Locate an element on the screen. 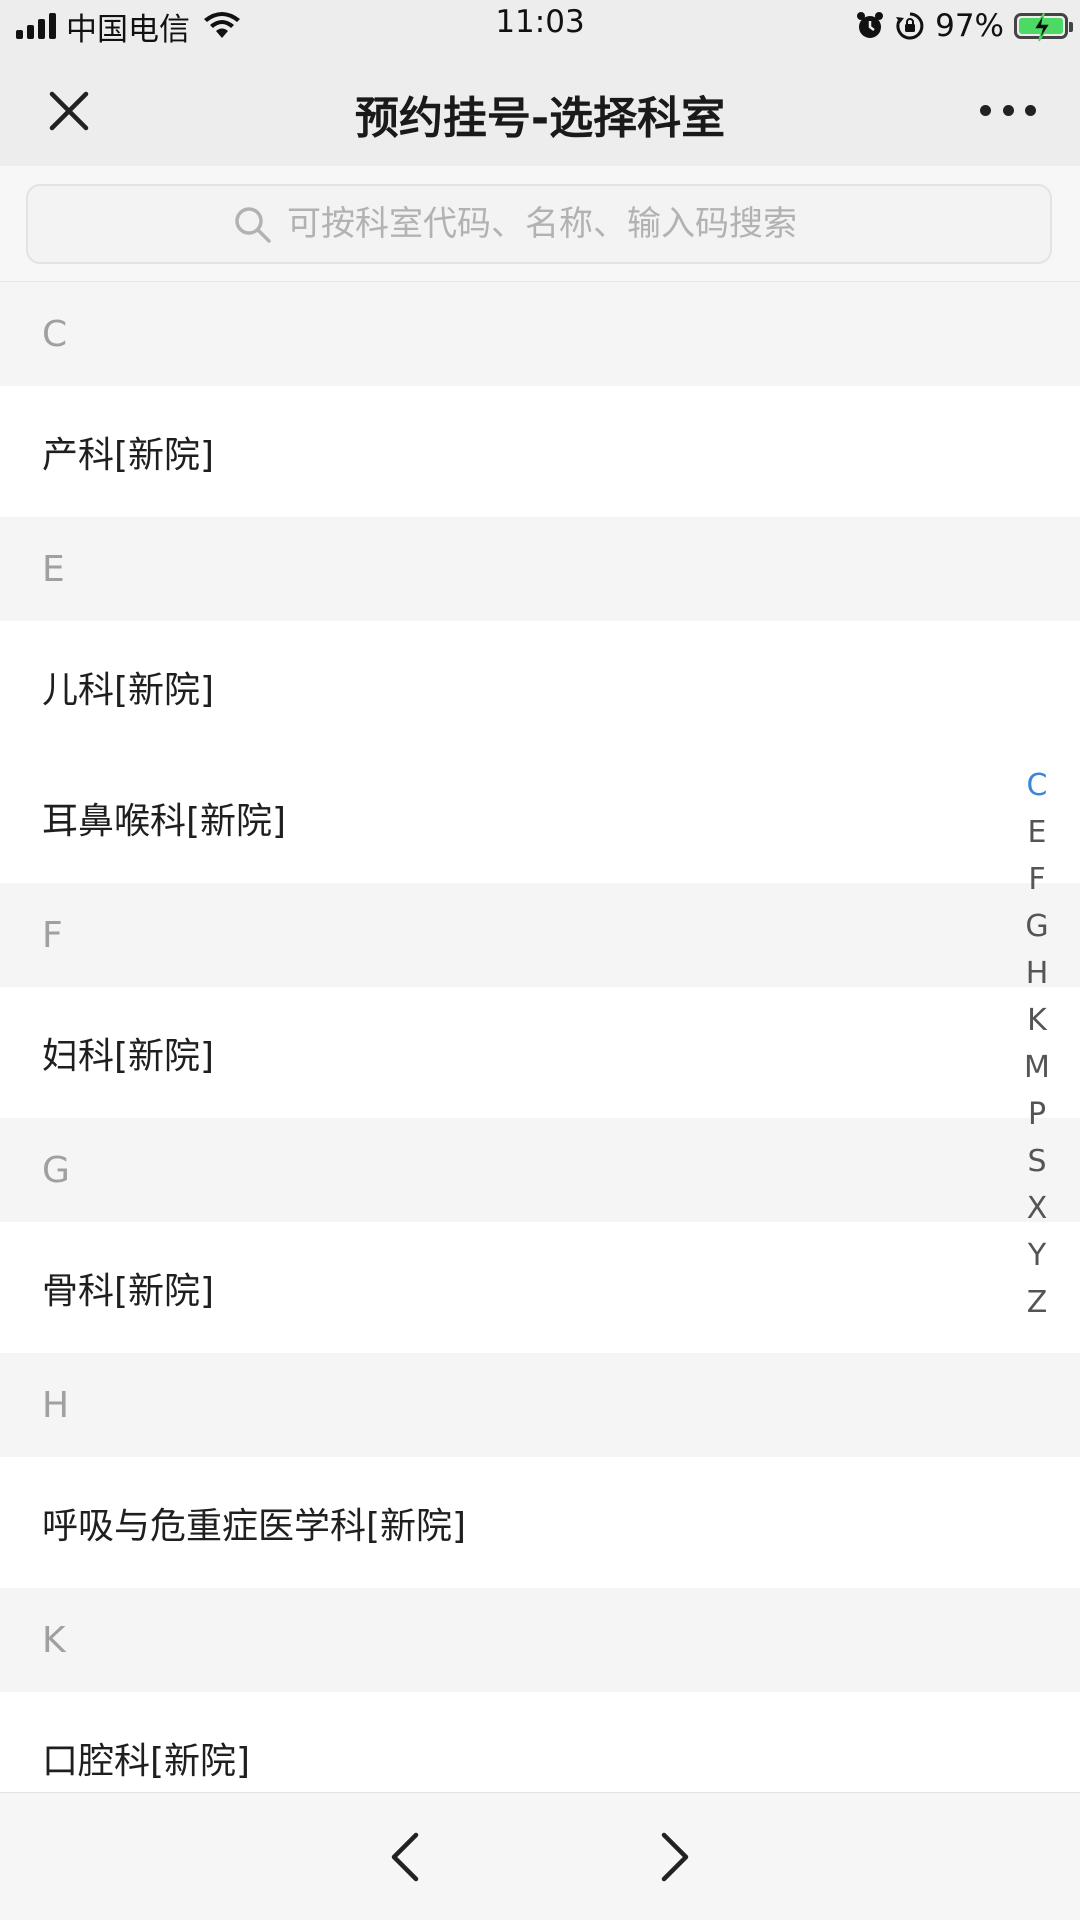 This screenshot has width=1080, height=1920. group-header-g: G is located at coordinates (540, 1170).